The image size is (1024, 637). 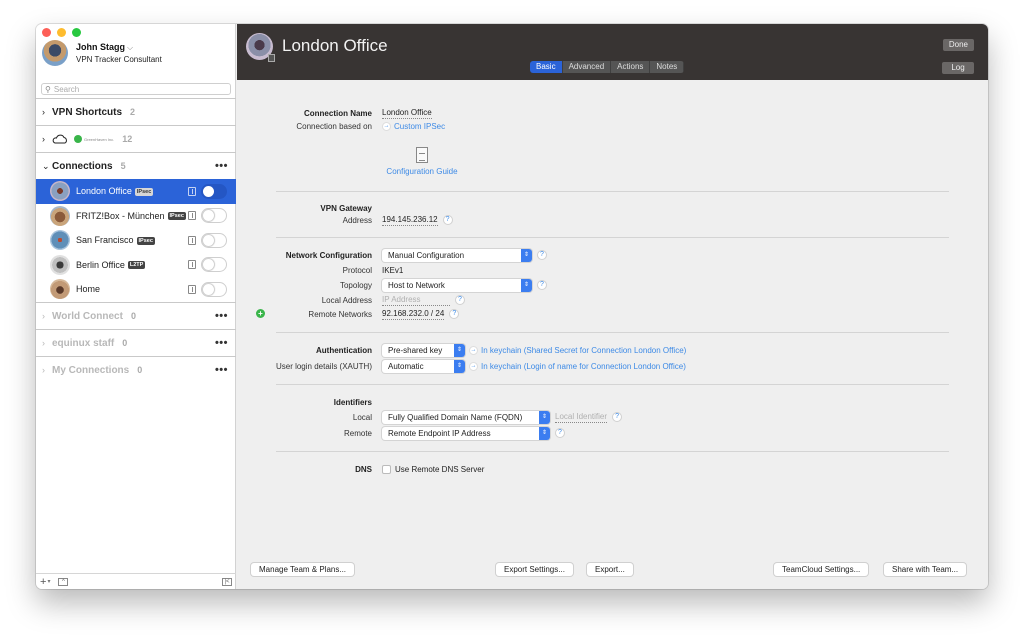 I want to click on use-remote-dns-label: Use Remote DNS Server, so click(x=439, y=469).